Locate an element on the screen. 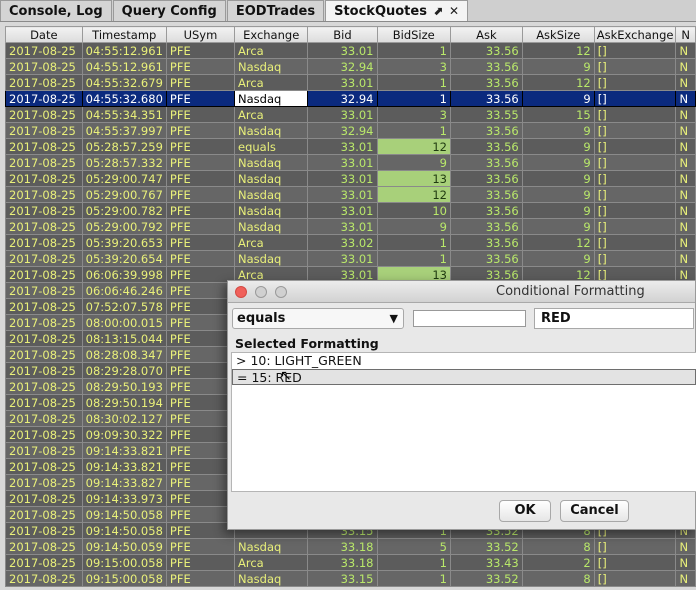 This screenshot has height=590, width=696. table-cell-ts: 04:55:37.997 is located at coordinates (124, 130).